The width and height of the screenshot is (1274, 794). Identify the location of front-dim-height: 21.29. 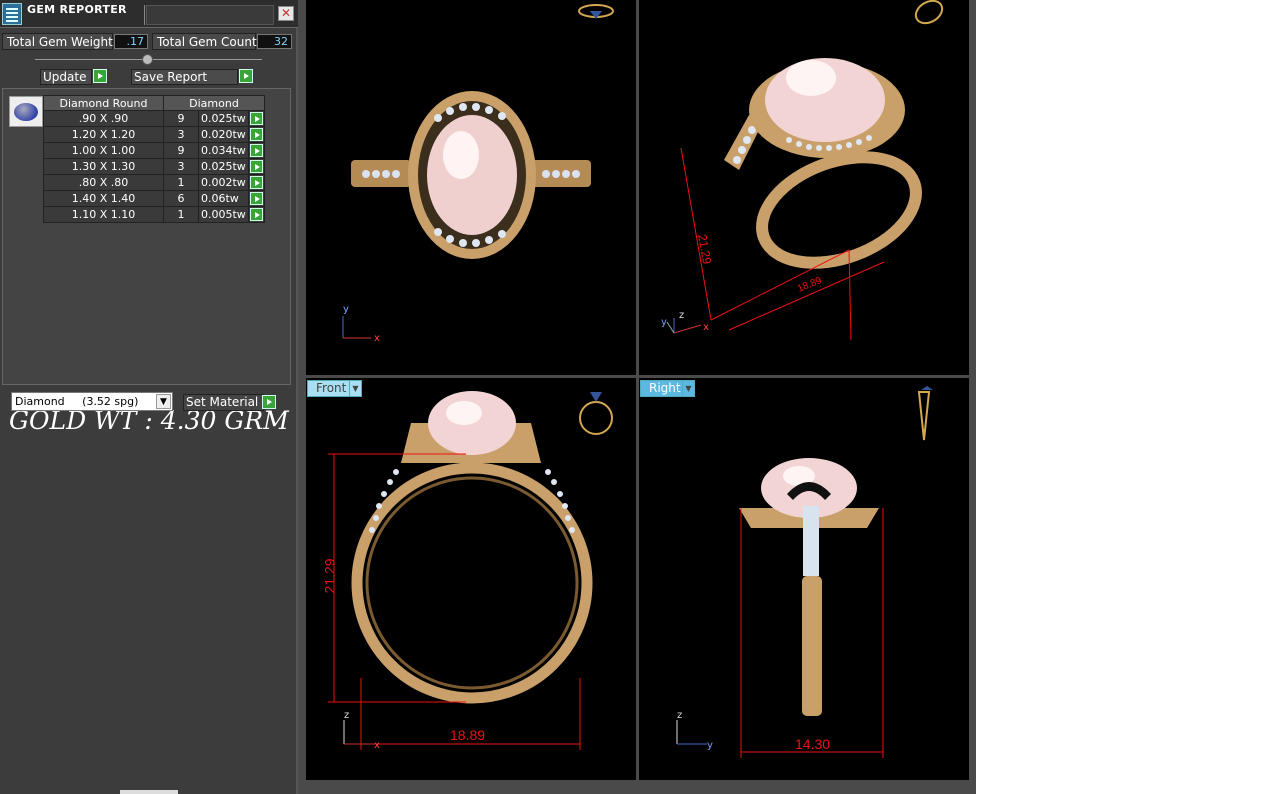
(329, 576).